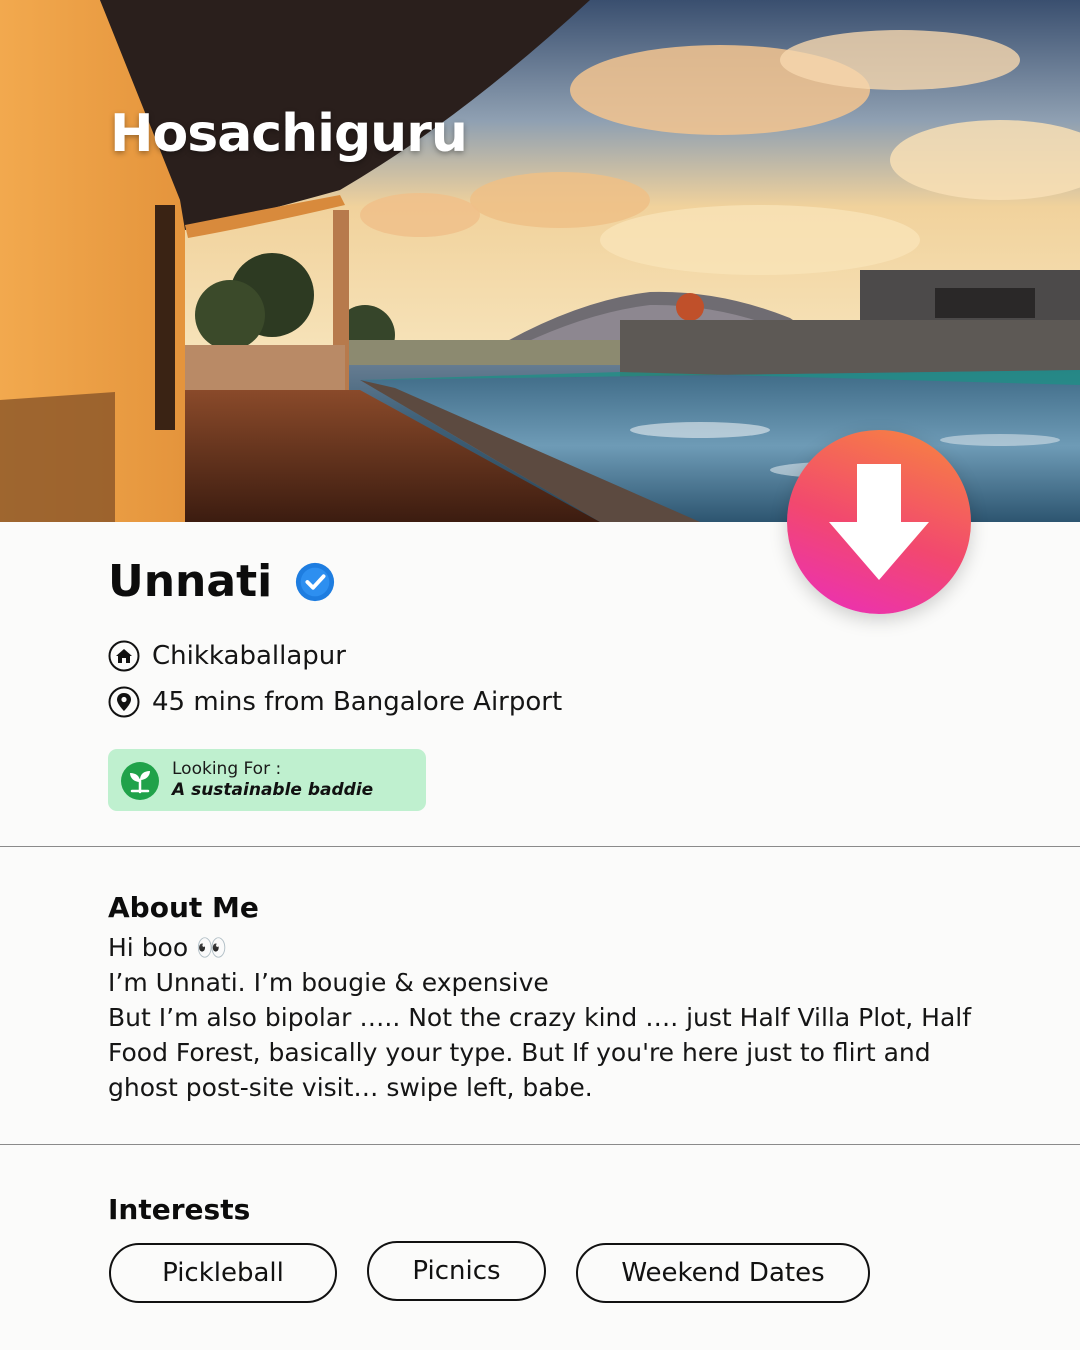 This screenshot has width=1080, height=1350. I want to click on distance-row: 45 mins from Bangalore Airport, so click(335, 702).